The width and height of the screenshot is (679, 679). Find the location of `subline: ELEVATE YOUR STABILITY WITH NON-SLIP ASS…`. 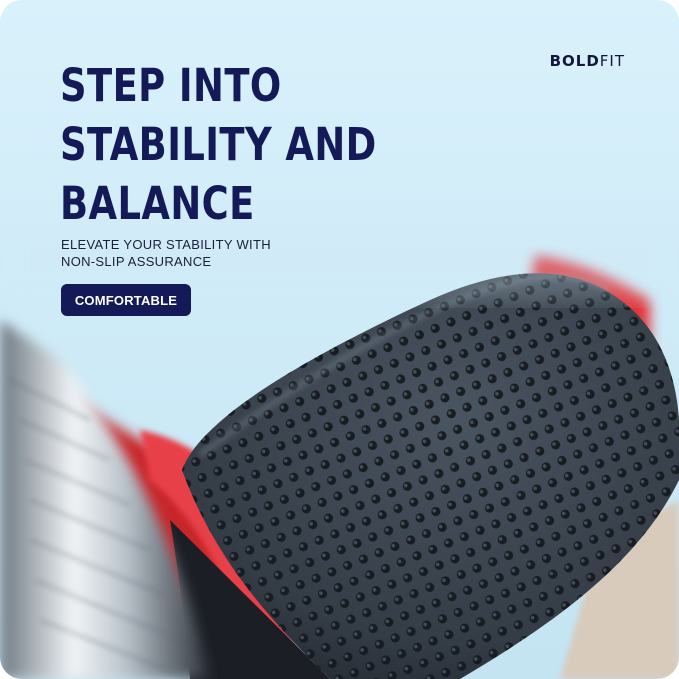

subline: ELEVATE YOUR STABILITY WITH NON-SLIP ASS… is located at coordinates (166, 253).